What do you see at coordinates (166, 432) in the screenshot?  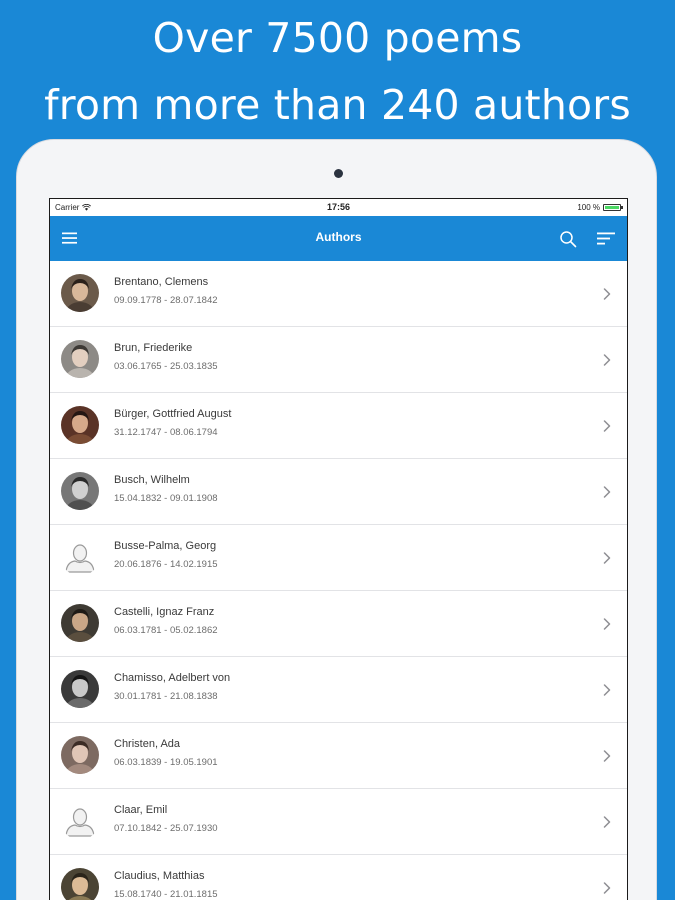 I see `author-dates: 31.12.1747 - 08.06.1794` at bounding box center [166, 432].